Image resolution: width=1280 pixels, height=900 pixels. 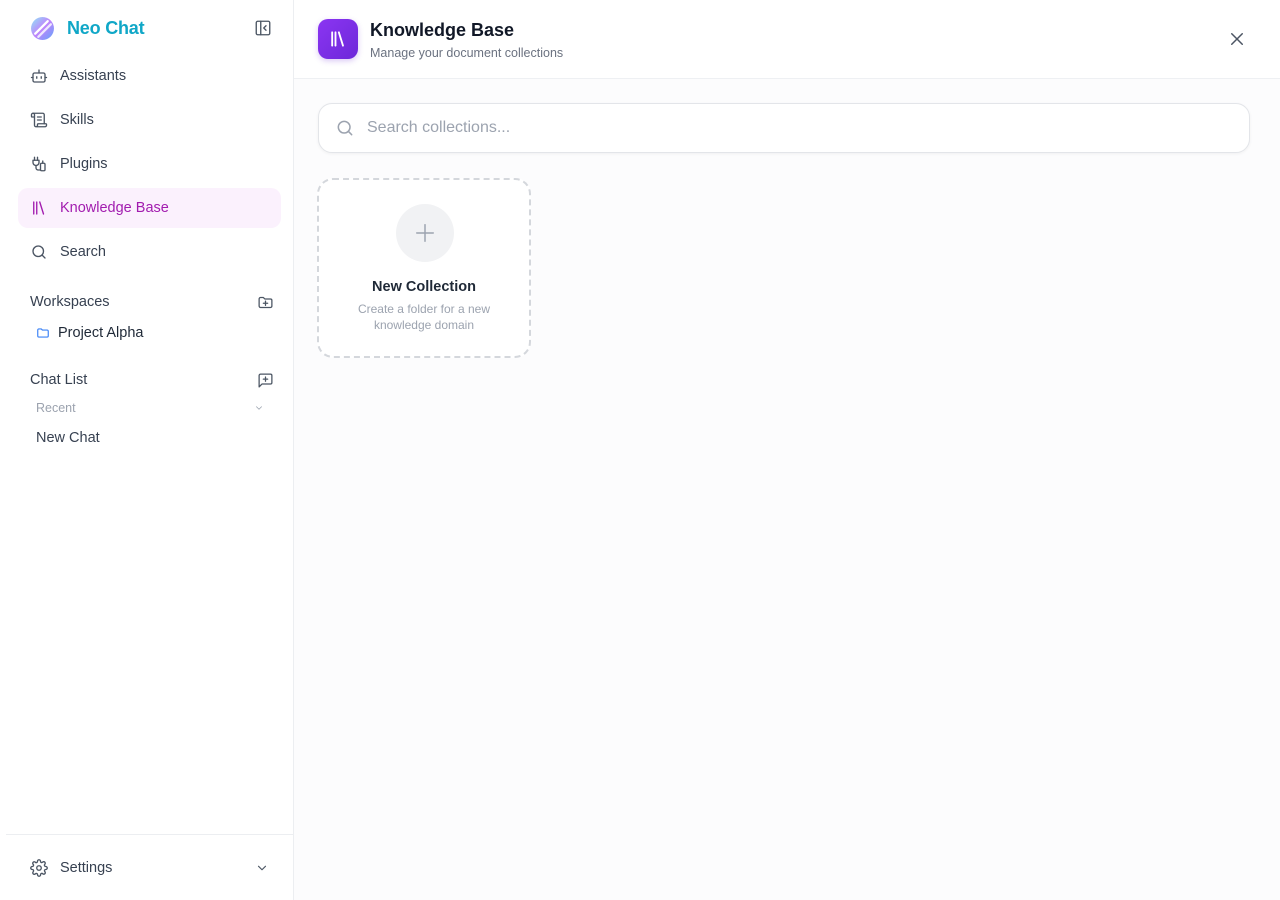 What do you see at coordinates (43, 333) in the screenshot?
I see `folder-icon` at bounding box center [43, 333].